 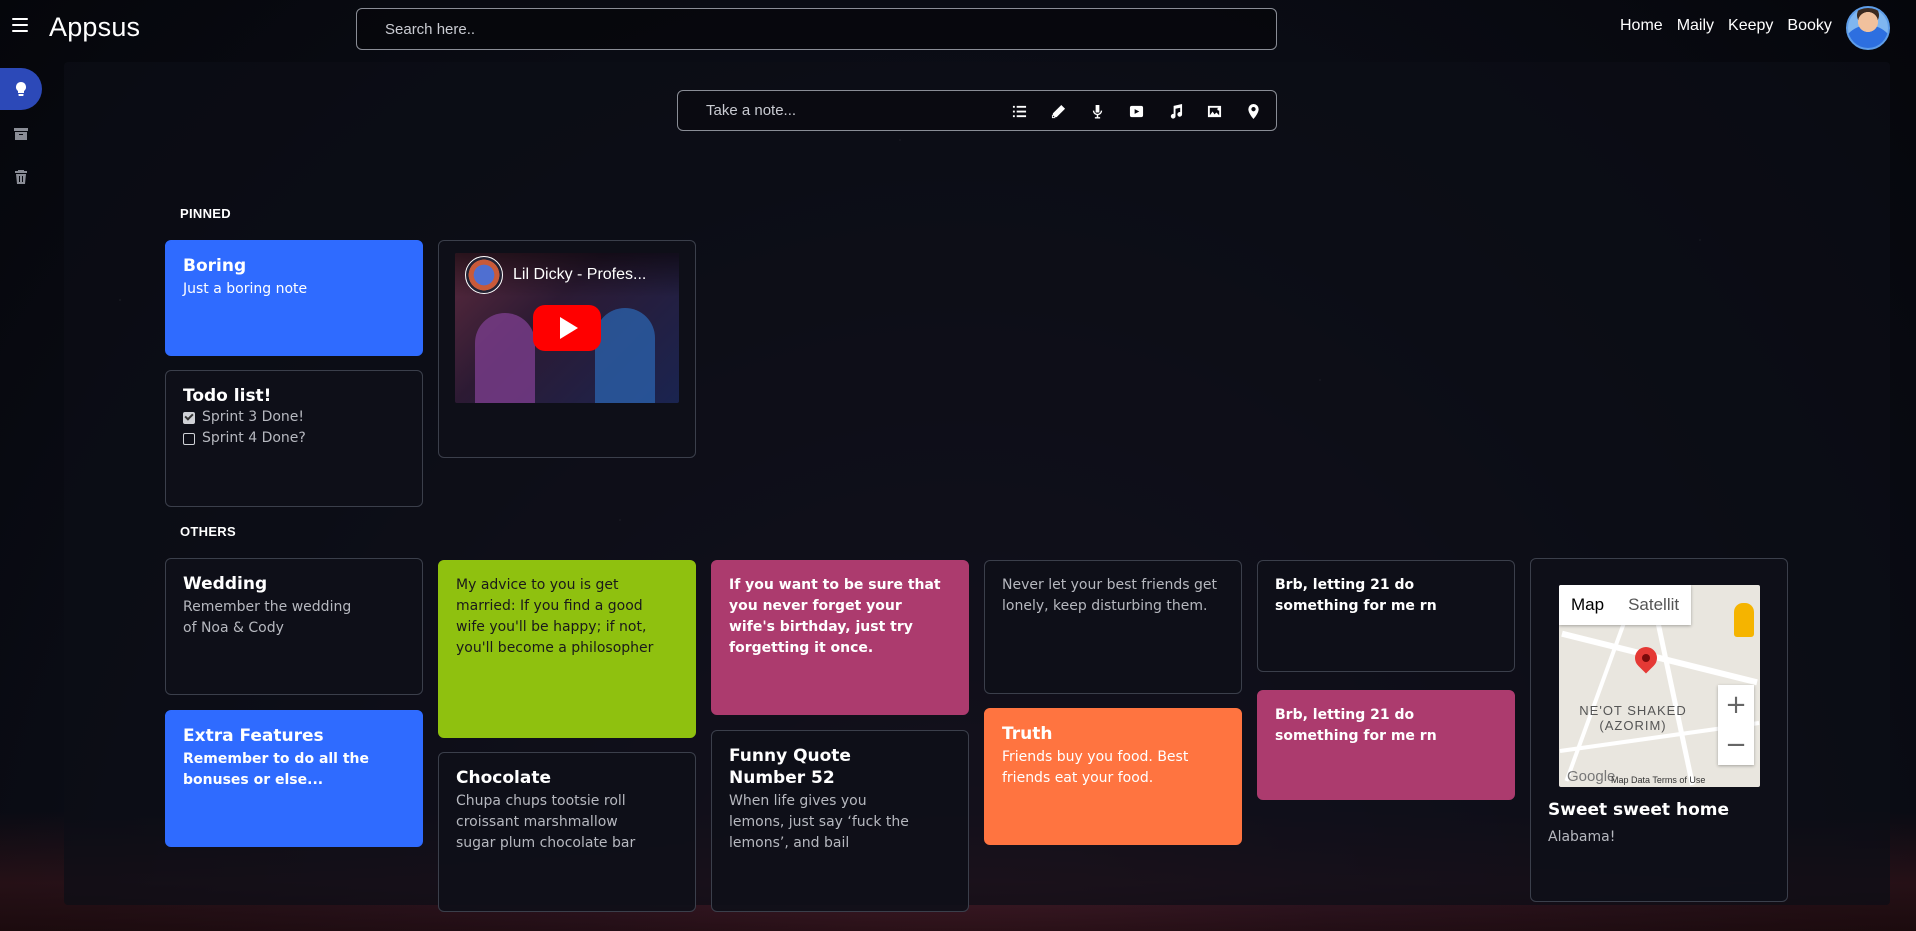 I want to click on map-tab: Map, so click(x=1587, y=605).